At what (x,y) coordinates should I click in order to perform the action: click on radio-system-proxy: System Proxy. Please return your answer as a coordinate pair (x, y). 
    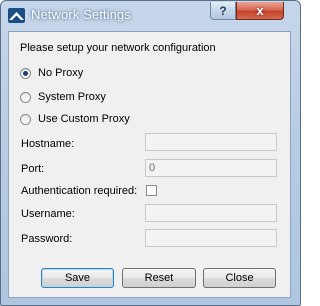
    Looking at the image, I should click on (63, 97).